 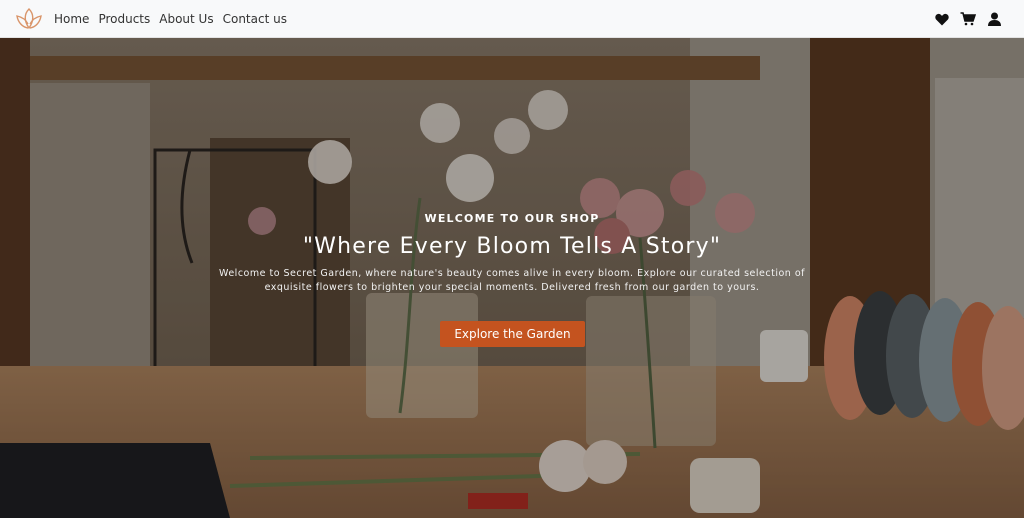 I want to click on nav-link-about: About Us, so click(x=186, y=19).